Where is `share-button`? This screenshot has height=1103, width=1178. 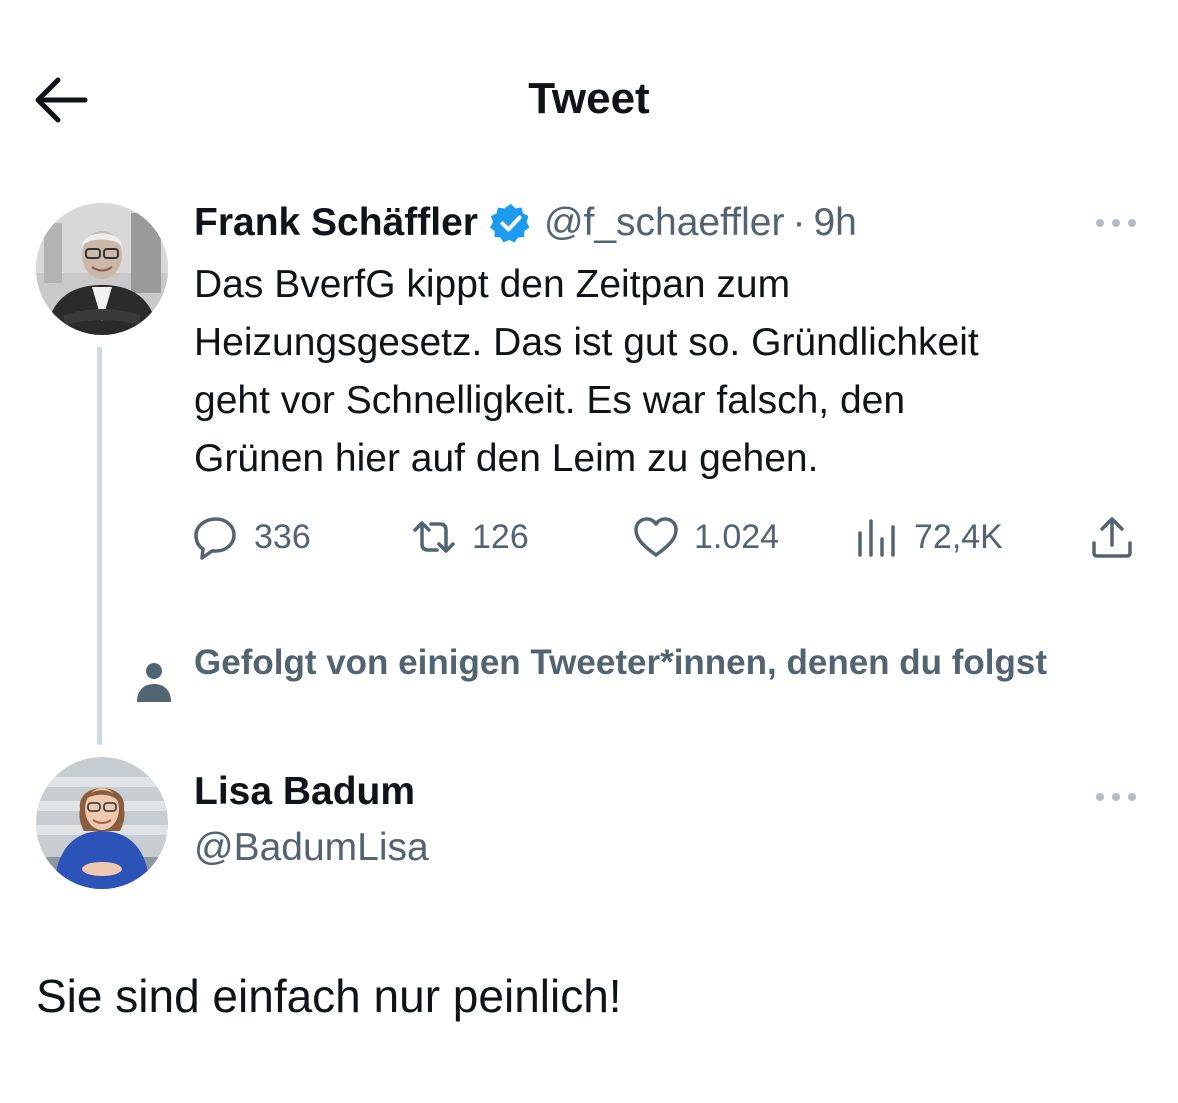 share-button is located at coordinates (1112, 537).